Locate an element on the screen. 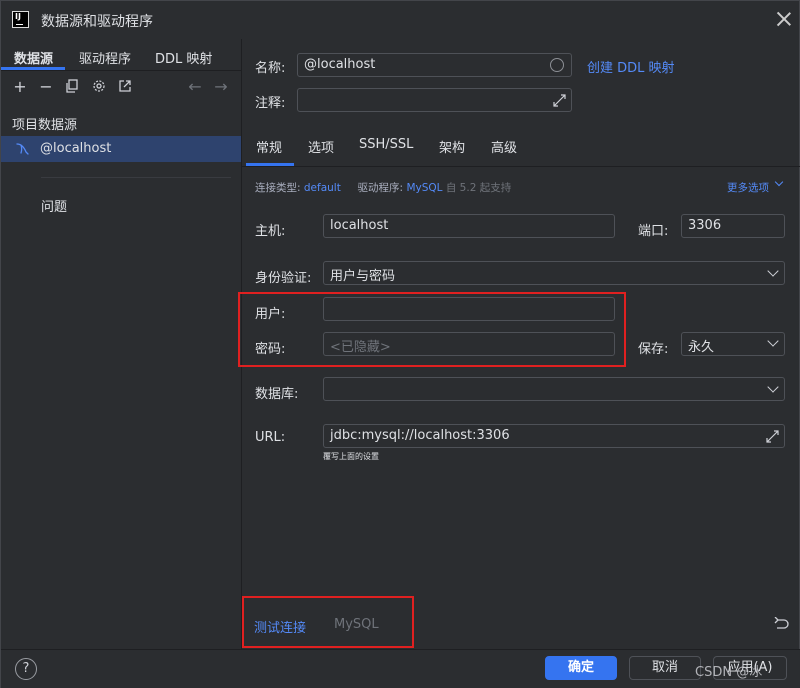 Image resolution: width=800 pixels, height=688 pixels. connection-info: 连接类型: default 驱动程序: MySQL 自 5.2 起支持 is located at coordinates (383, 187).